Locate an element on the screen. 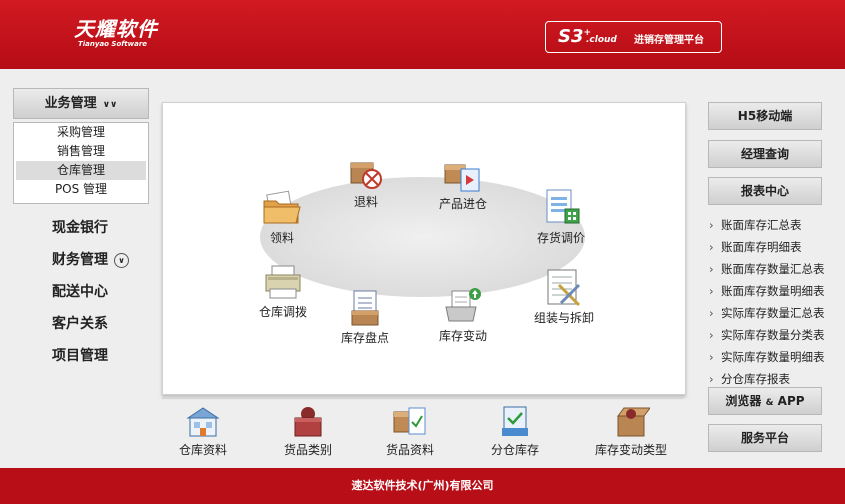  report-center-button: 报表中心 is located at coordinates (765, 191).